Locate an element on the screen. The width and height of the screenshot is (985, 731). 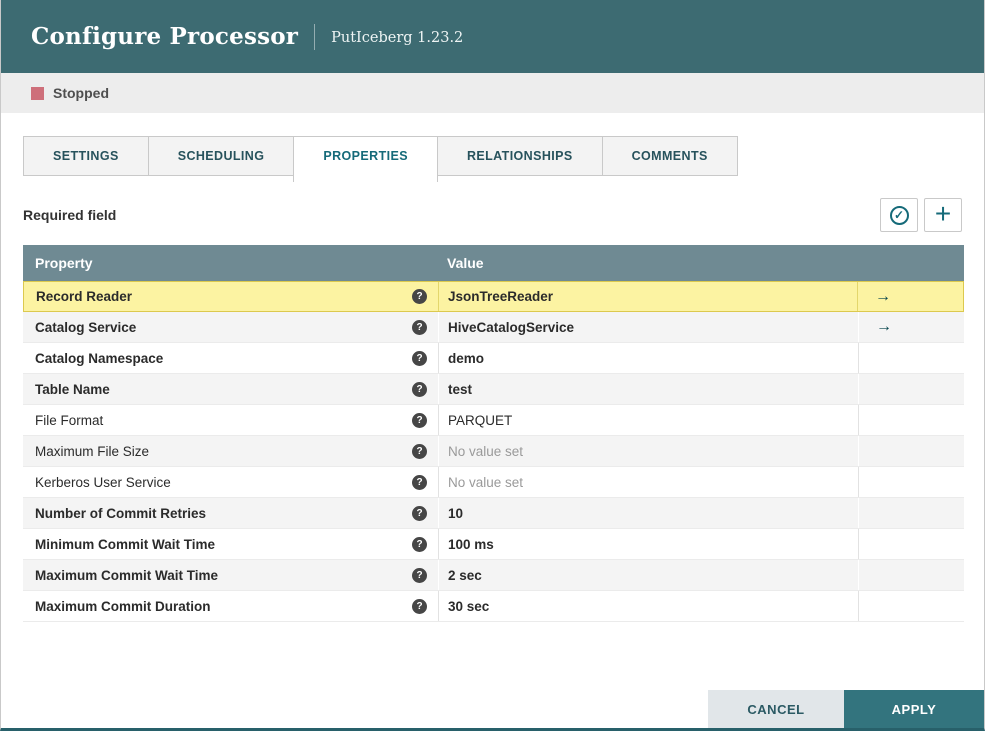
value-cell: JsonTreeReader is located at coordinates (647, 296).